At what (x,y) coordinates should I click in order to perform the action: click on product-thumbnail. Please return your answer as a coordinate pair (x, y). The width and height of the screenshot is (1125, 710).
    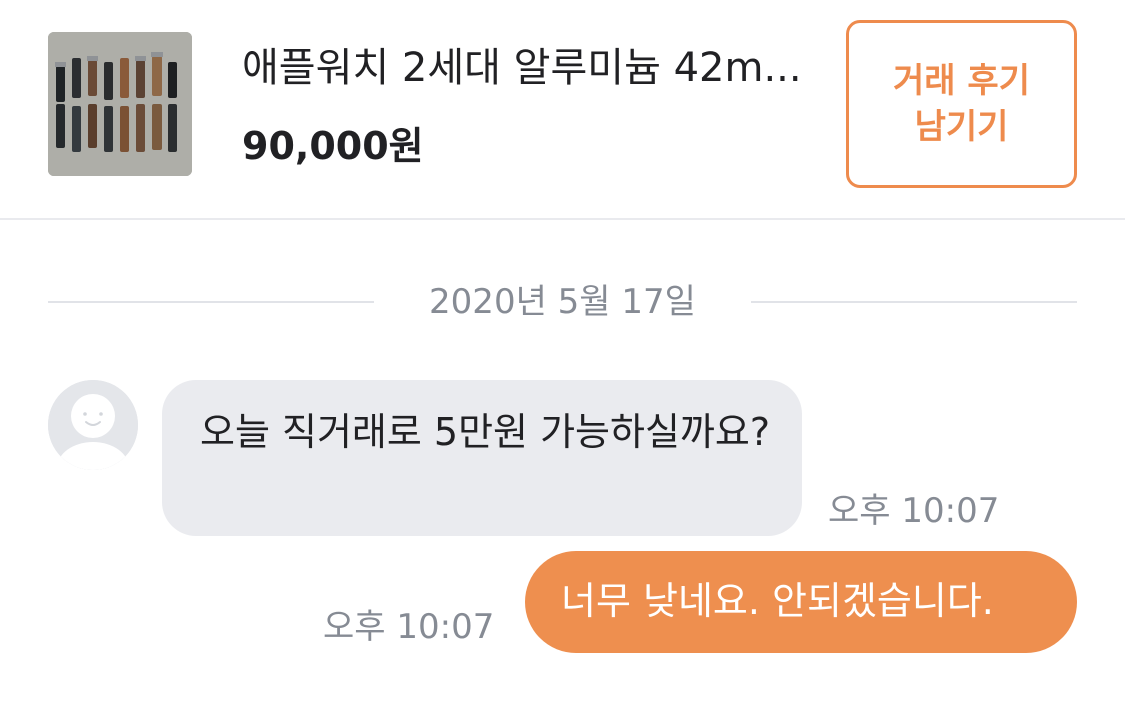
    Looking at the image, I should click on (120, 104).